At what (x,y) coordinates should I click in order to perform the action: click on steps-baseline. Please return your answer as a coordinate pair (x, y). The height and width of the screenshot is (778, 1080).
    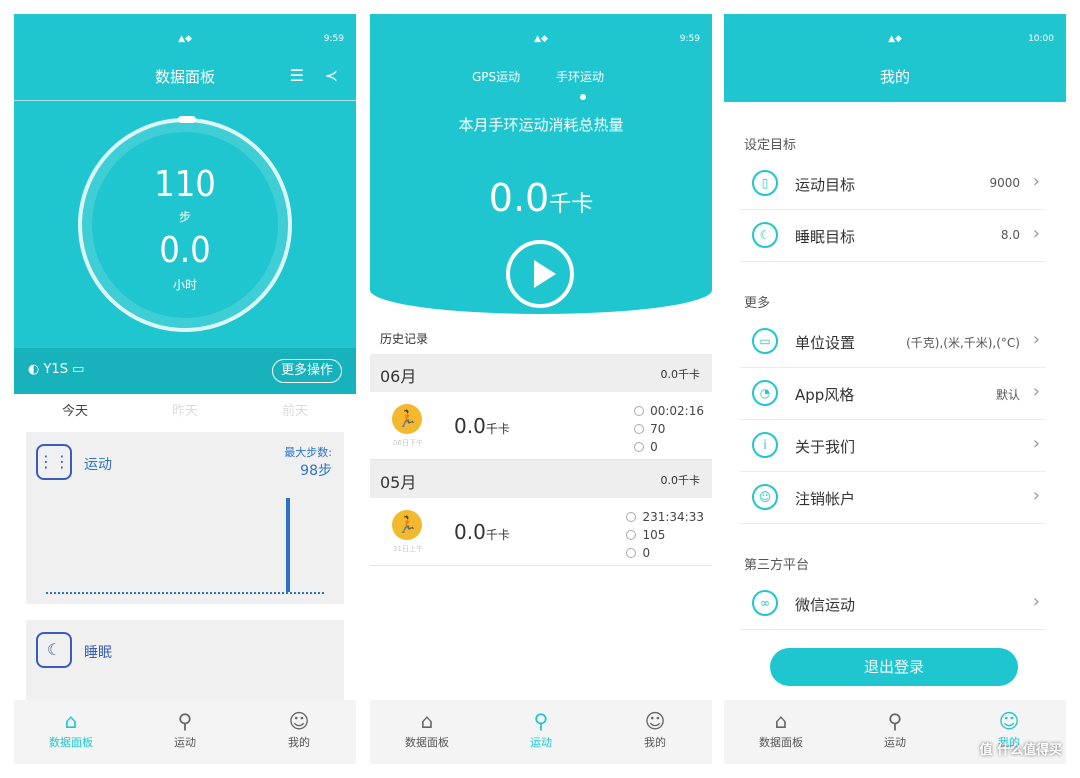
    Looking at the image, I should click on (185, 593).